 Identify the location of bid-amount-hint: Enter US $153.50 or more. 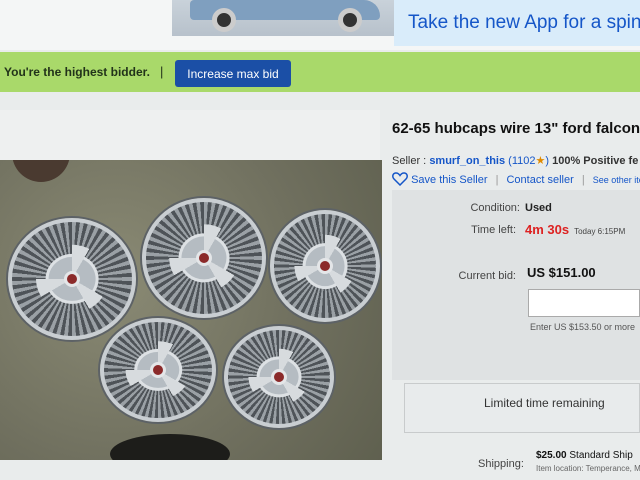
(583, 327).